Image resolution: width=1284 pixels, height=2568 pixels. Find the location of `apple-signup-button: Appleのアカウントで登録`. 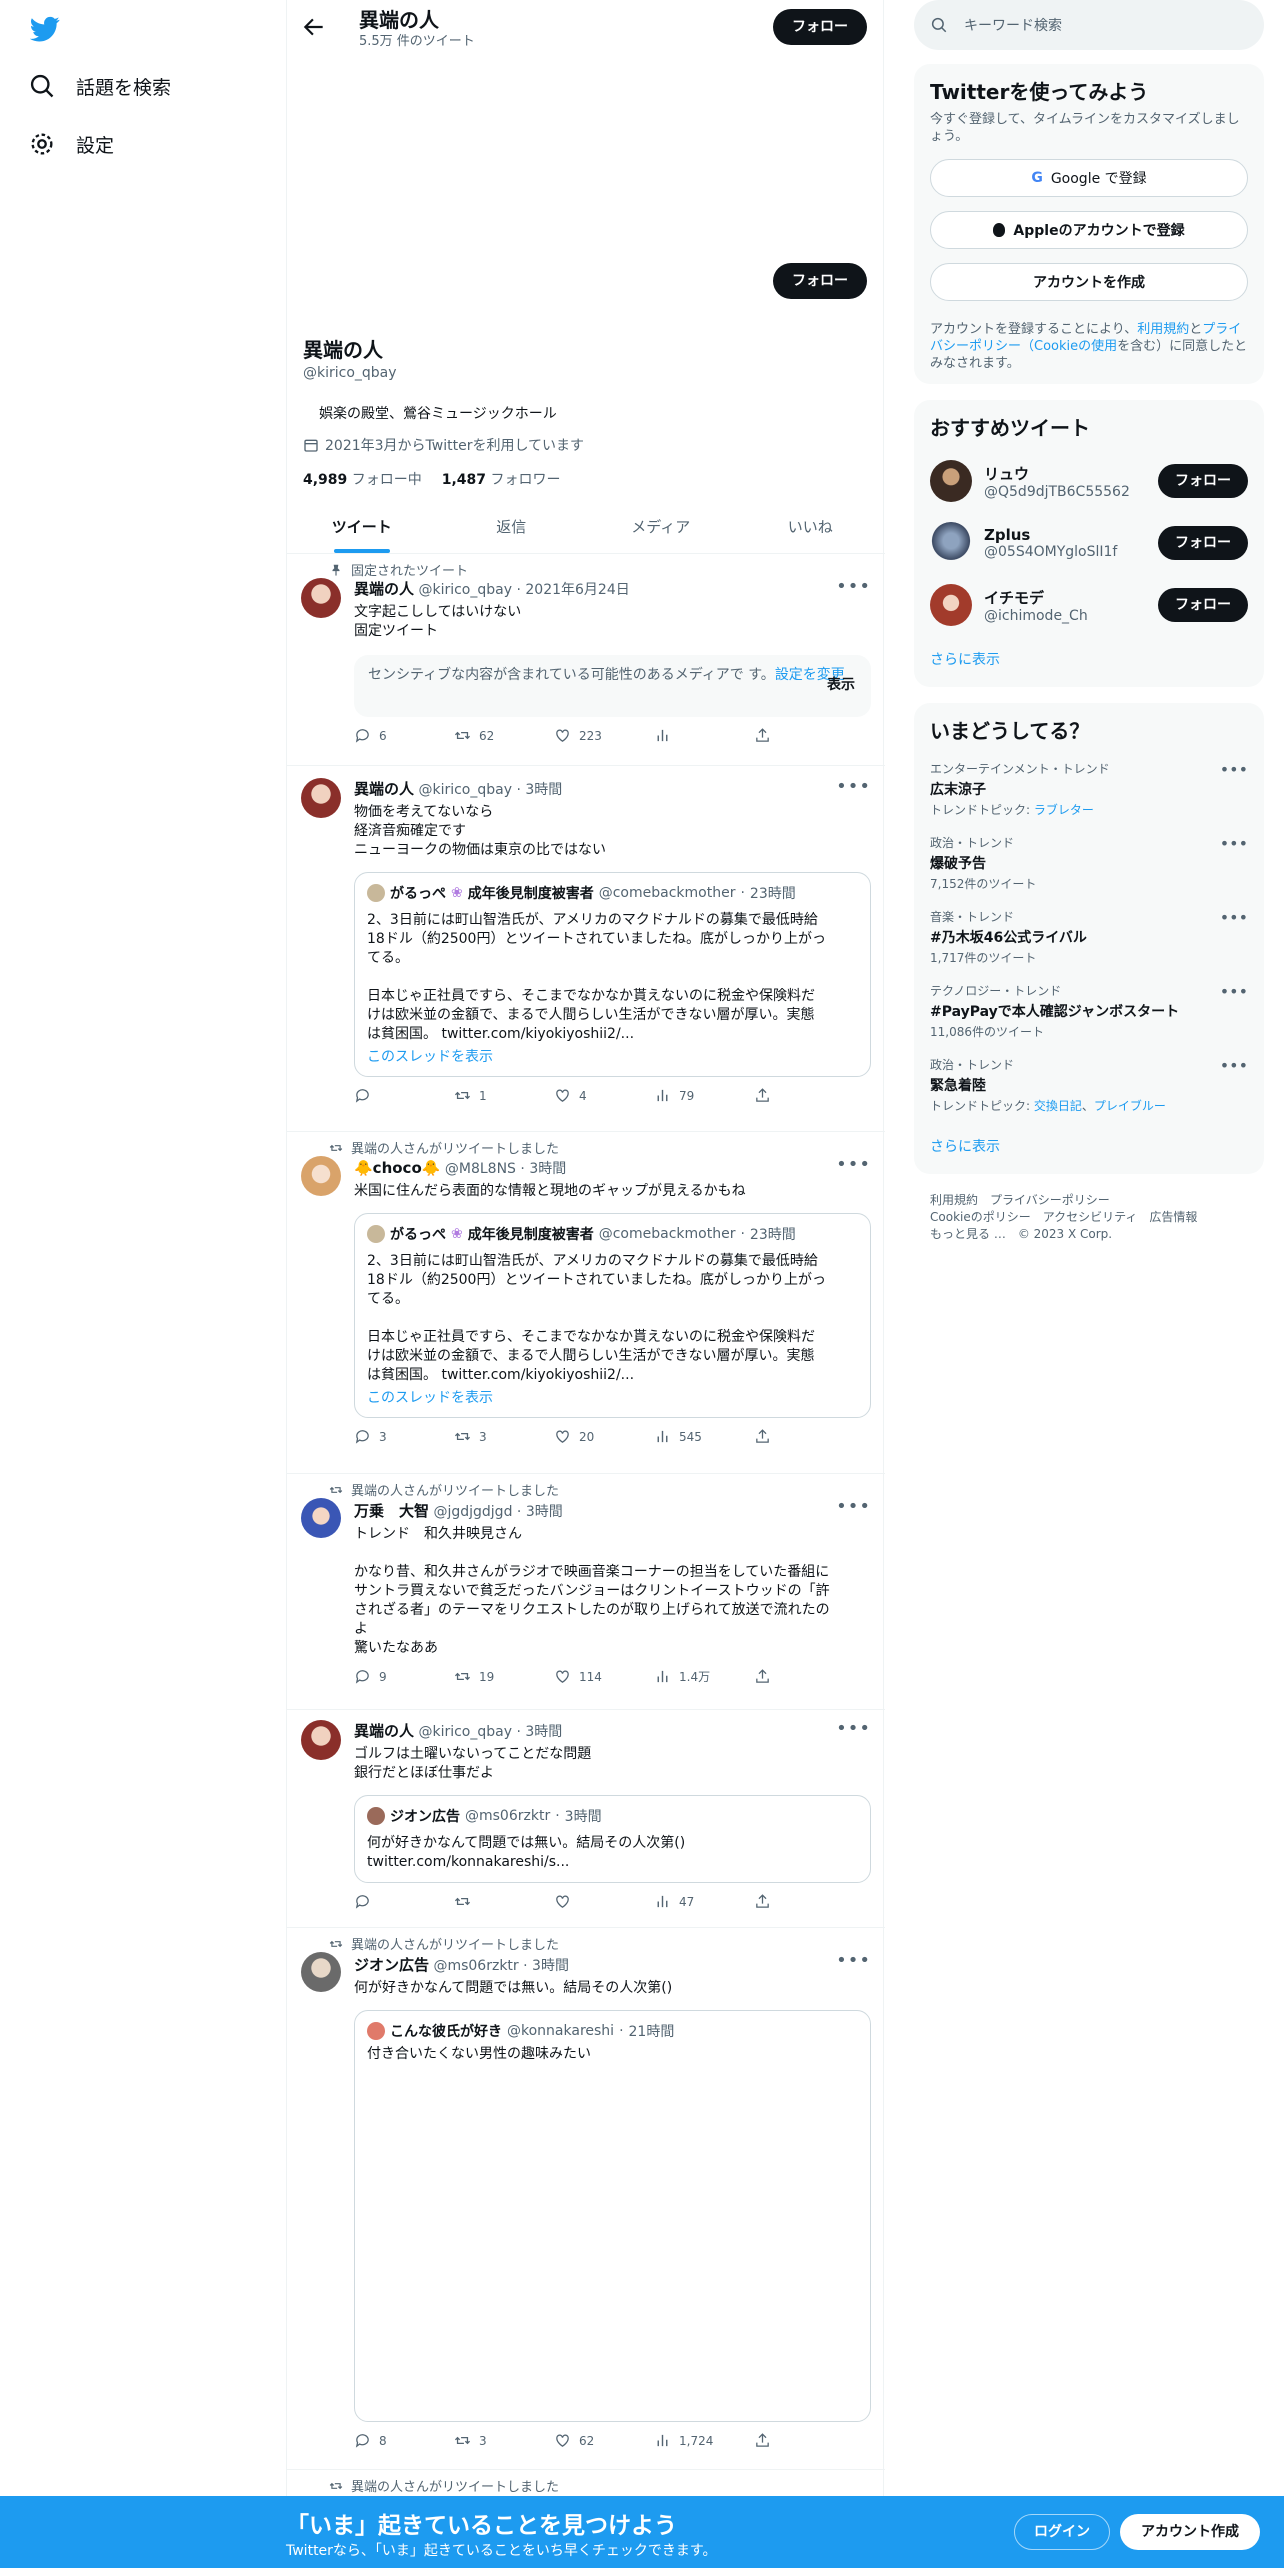

apple-signup-button: Appleのアカウントで登録 is located at coordinates (1089, 230).